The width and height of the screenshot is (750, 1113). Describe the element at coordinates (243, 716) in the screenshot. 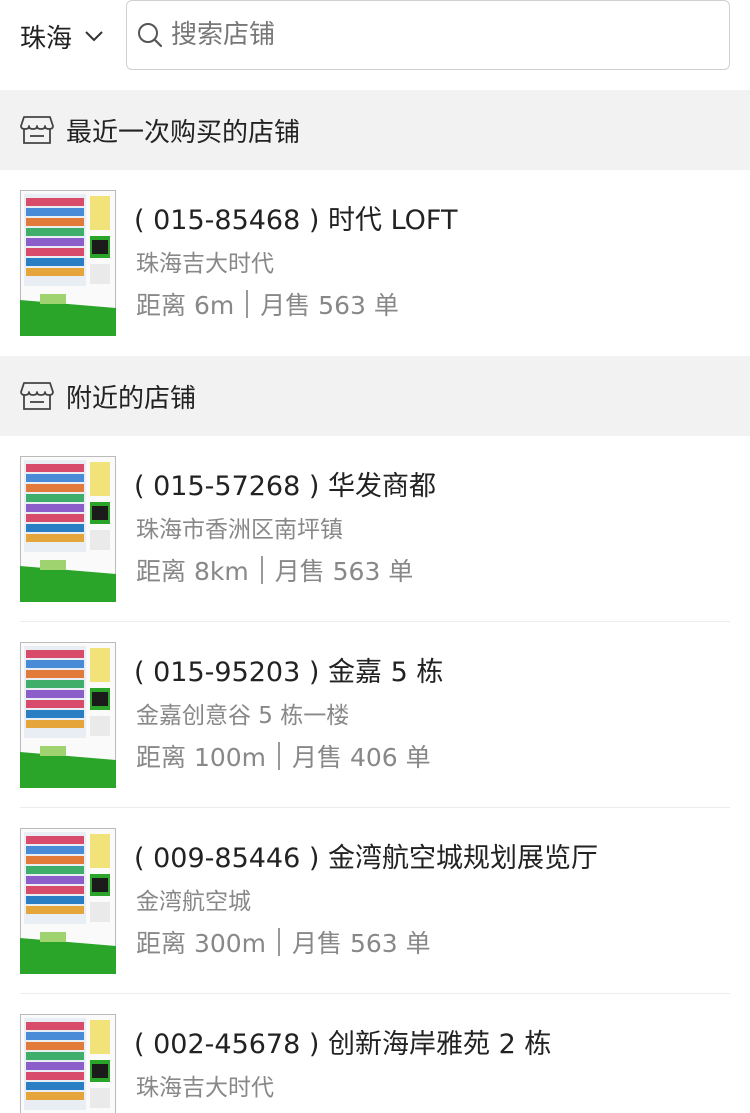

I see `store-address: 金嘉创意谷 5 栋一楼` at that location.